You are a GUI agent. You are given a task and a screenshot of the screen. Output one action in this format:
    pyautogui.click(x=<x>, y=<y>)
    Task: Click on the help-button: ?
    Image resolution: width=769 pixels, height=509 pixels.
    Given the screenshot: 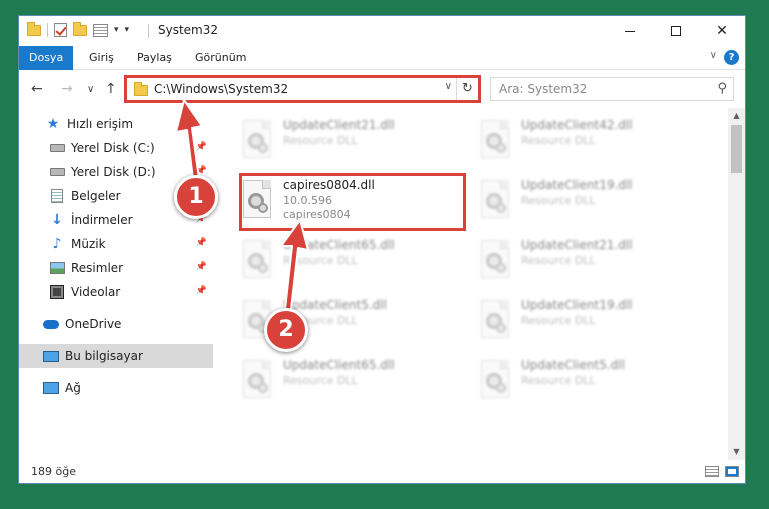 What is the action you would take?
    pyautogui.click(x=731, y=57)
    